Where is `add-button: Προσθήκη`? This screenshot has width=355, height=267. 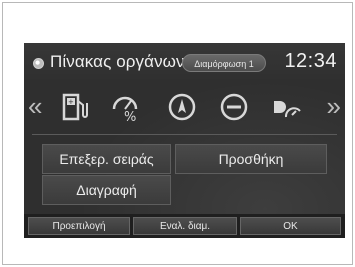
add-button: Προσθήκη is located at coordinates (251, 159).